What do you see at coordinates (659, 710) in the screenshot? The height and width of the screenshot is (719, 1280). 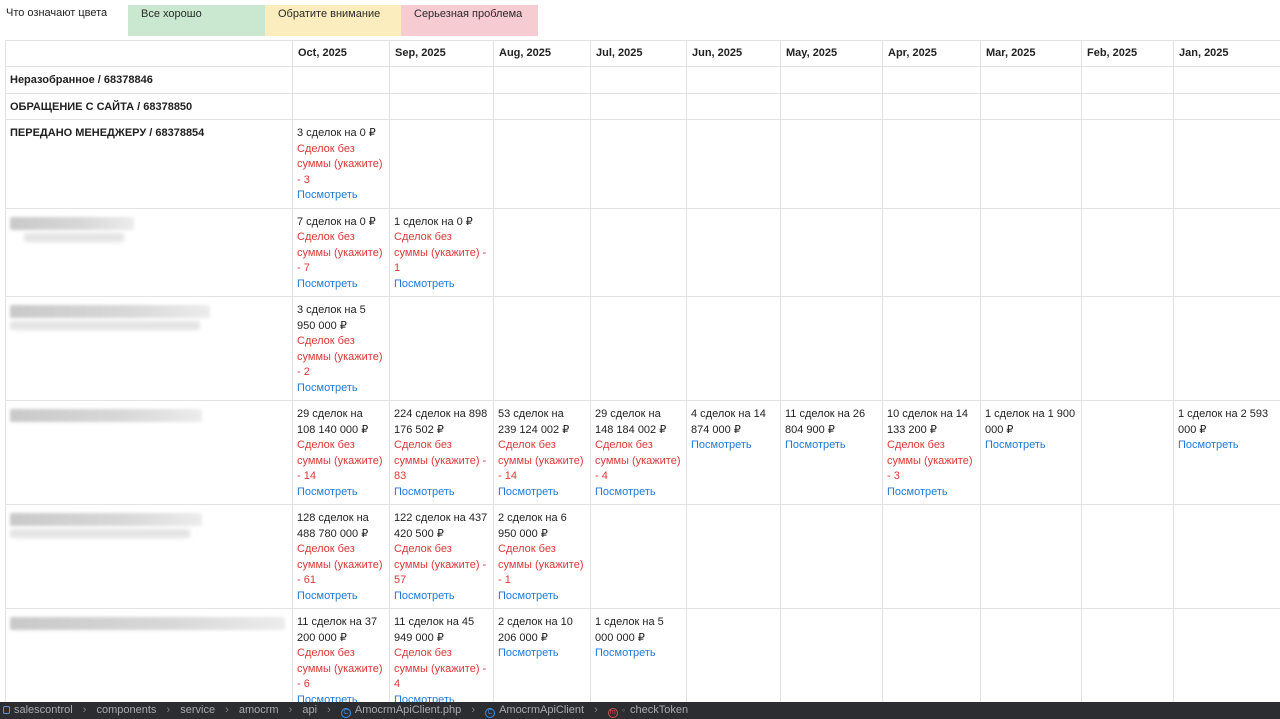 I see `breadcrumb-item: checkToken` at bounding box center [659, 710].